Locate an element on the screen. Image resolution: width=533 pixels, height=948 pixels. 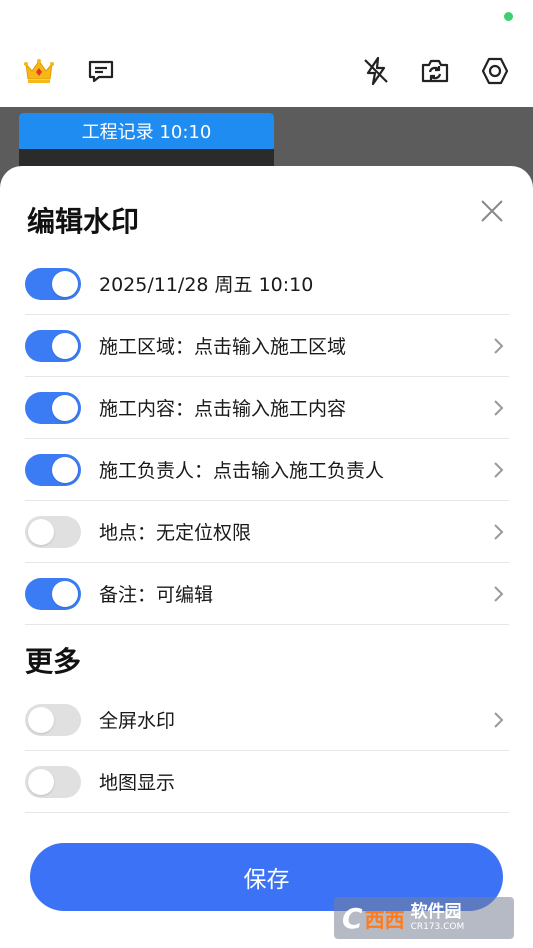
row-fullscreen-watermark: 全屏水印 is located at coordinates (267, 720).